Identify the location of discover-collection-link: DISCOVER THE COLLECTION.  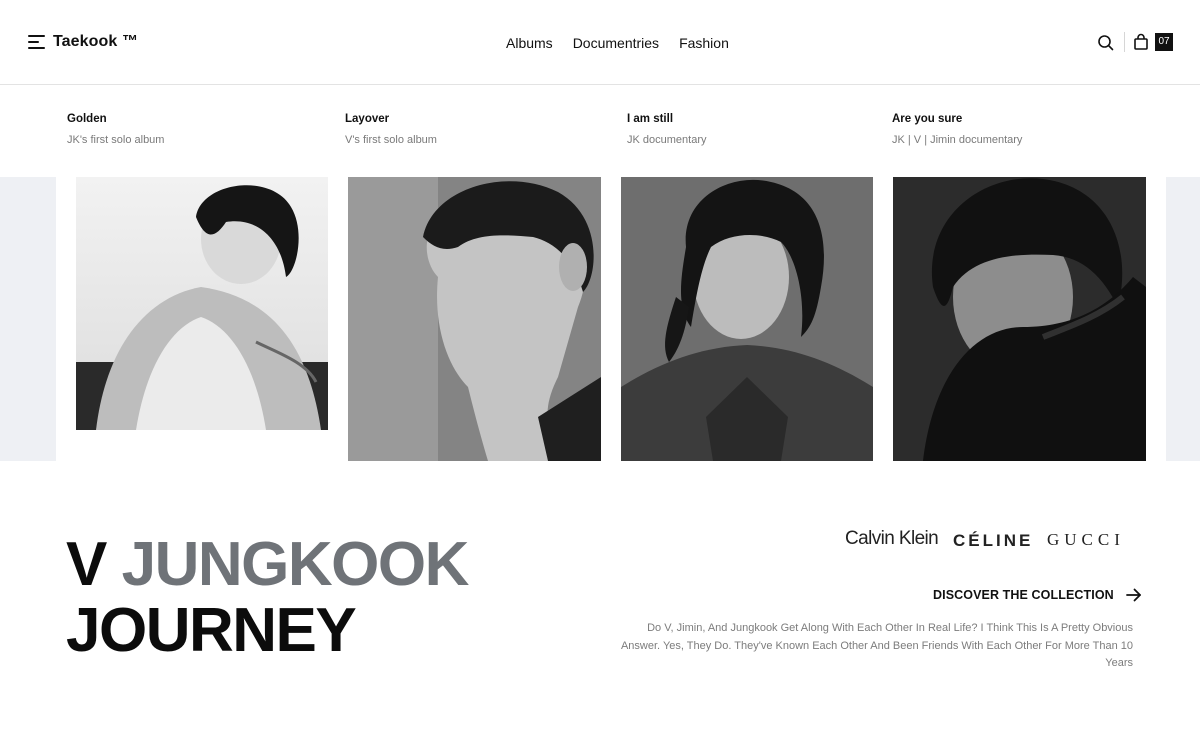
(1037, 595).